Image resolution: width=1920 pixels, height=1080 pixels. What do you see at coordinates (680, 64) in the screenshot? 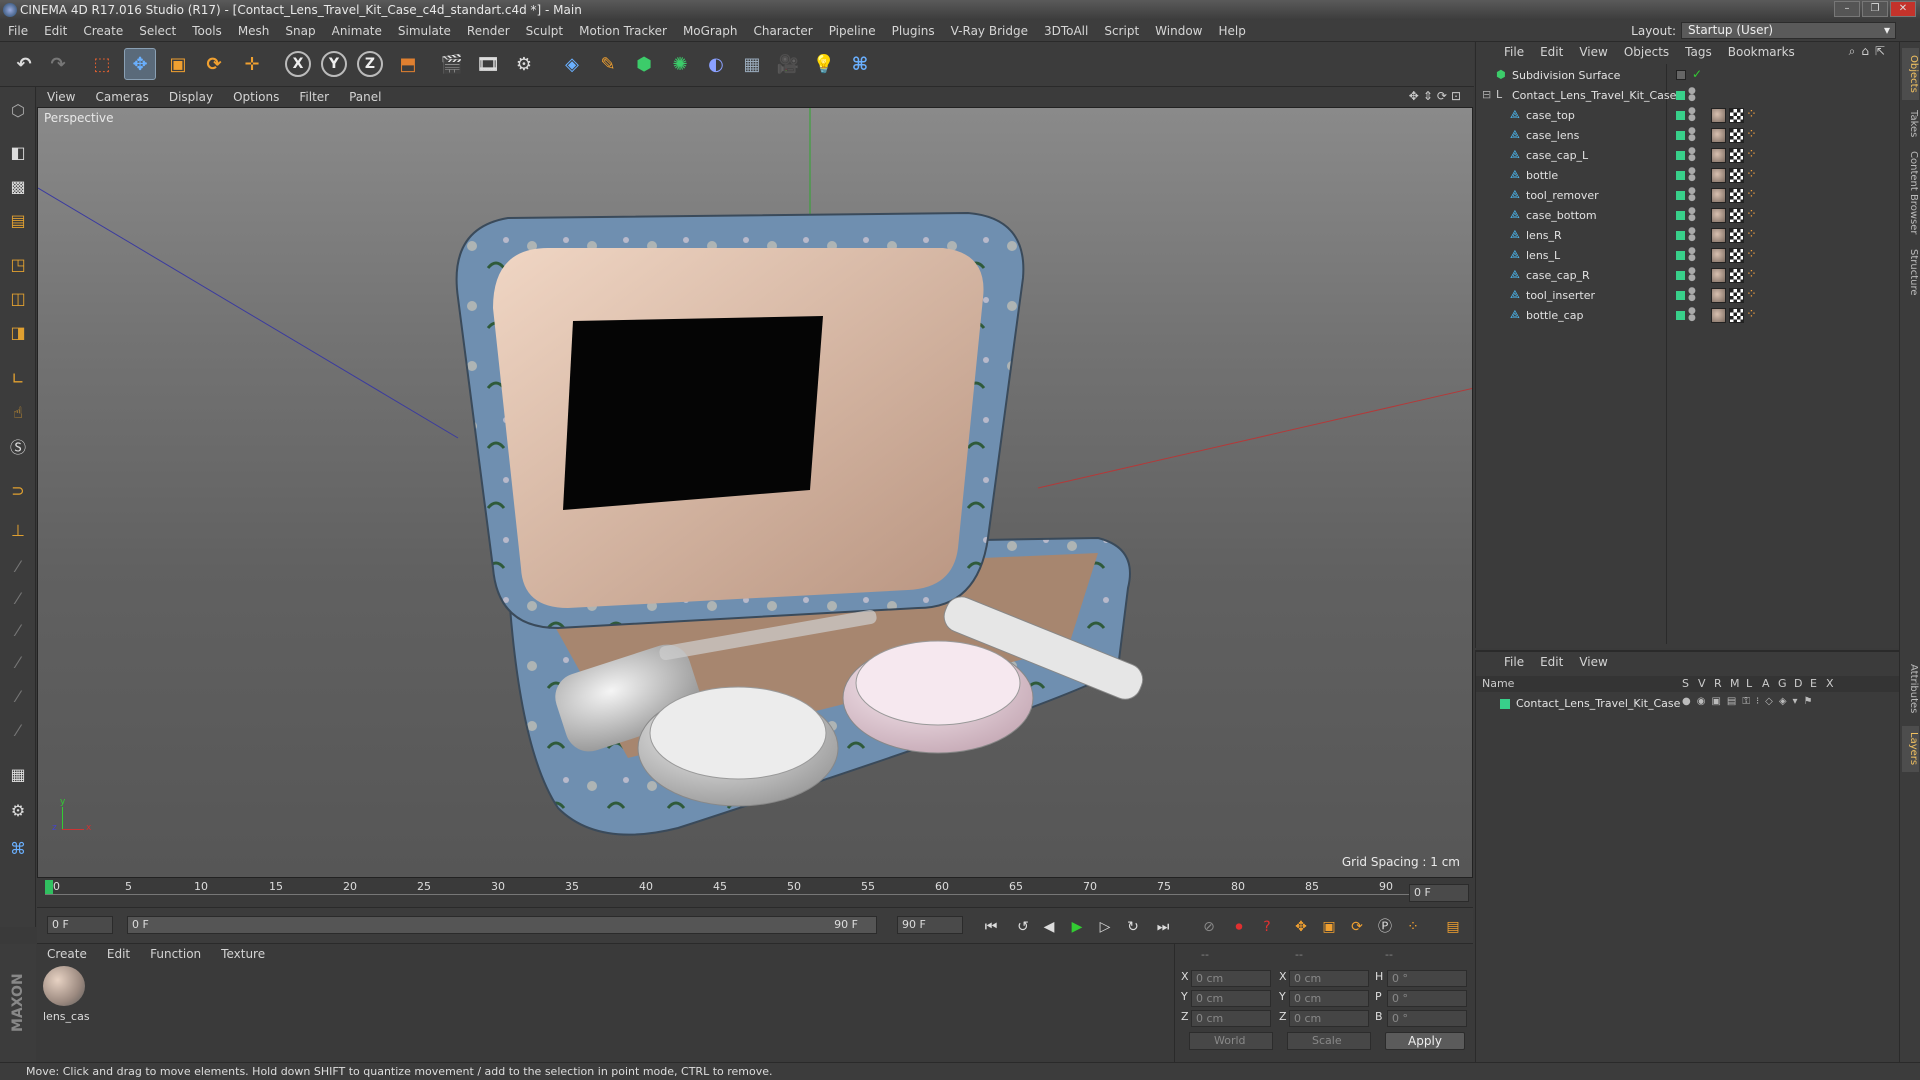
I see `mograph-cloner-icon: ✺` at bounding box center [680, 64].